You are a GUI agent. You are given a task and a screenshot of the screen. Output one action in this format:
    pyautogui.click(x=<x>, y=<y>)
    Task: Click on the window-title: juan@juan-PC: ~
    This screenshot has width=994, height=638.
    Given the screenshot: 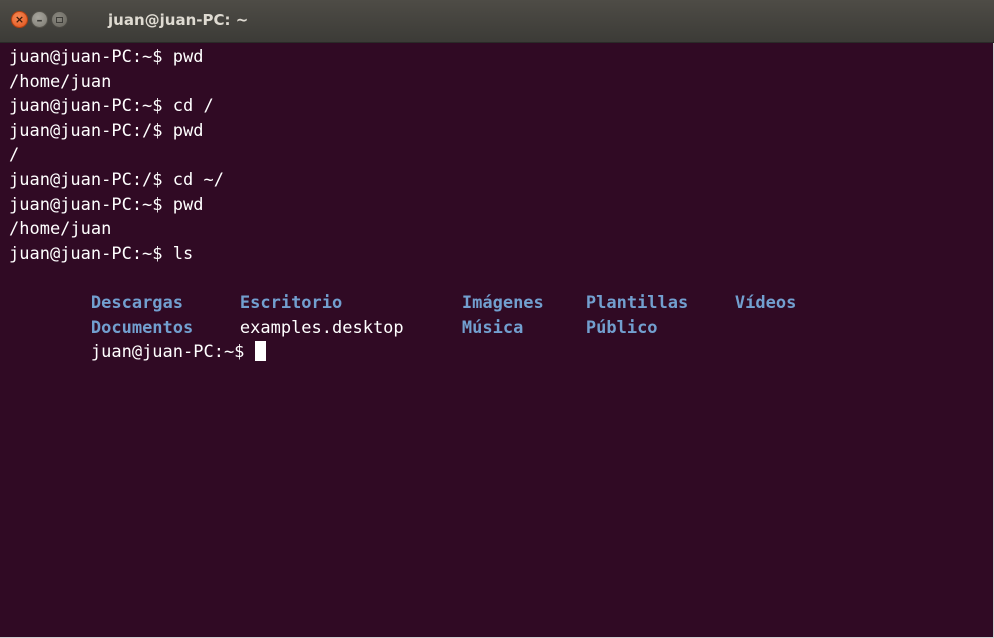 What is the action you would take?
    pyautogui.click(x=178, y=20)
    